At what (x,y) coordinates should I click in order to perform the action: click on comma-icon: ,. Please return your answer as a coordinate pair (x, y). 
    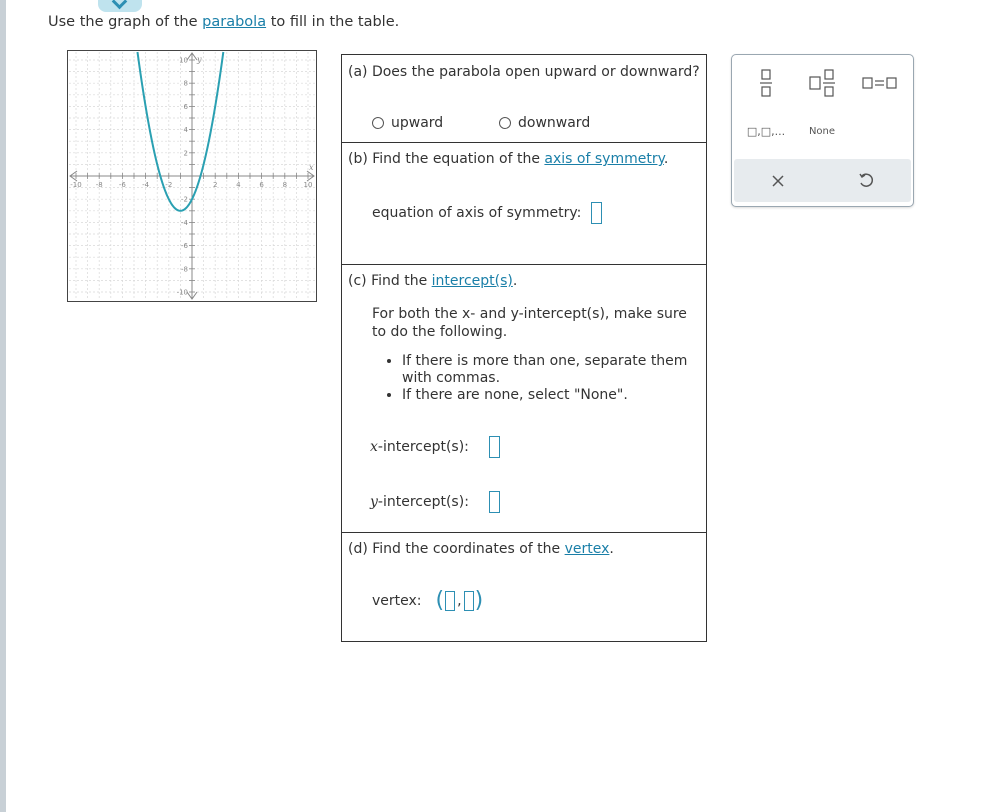
    Looking at the image, I should click on (459, 600).